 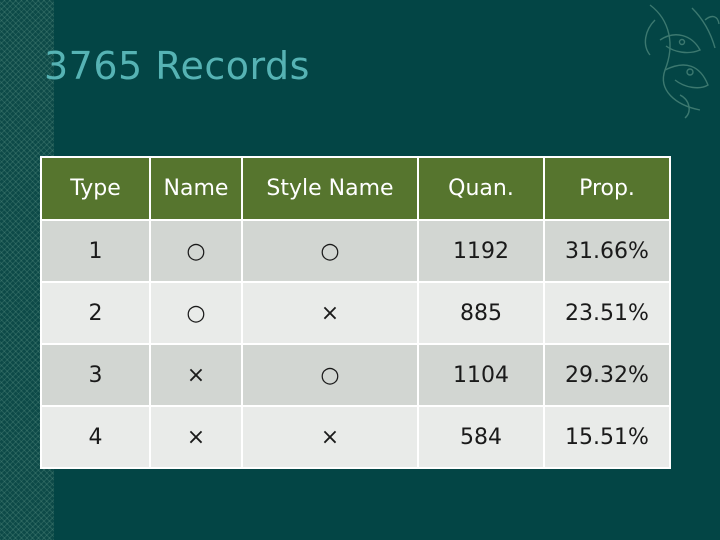 I want to click on cell-quantity: 1192, so click(x=481, y=251).